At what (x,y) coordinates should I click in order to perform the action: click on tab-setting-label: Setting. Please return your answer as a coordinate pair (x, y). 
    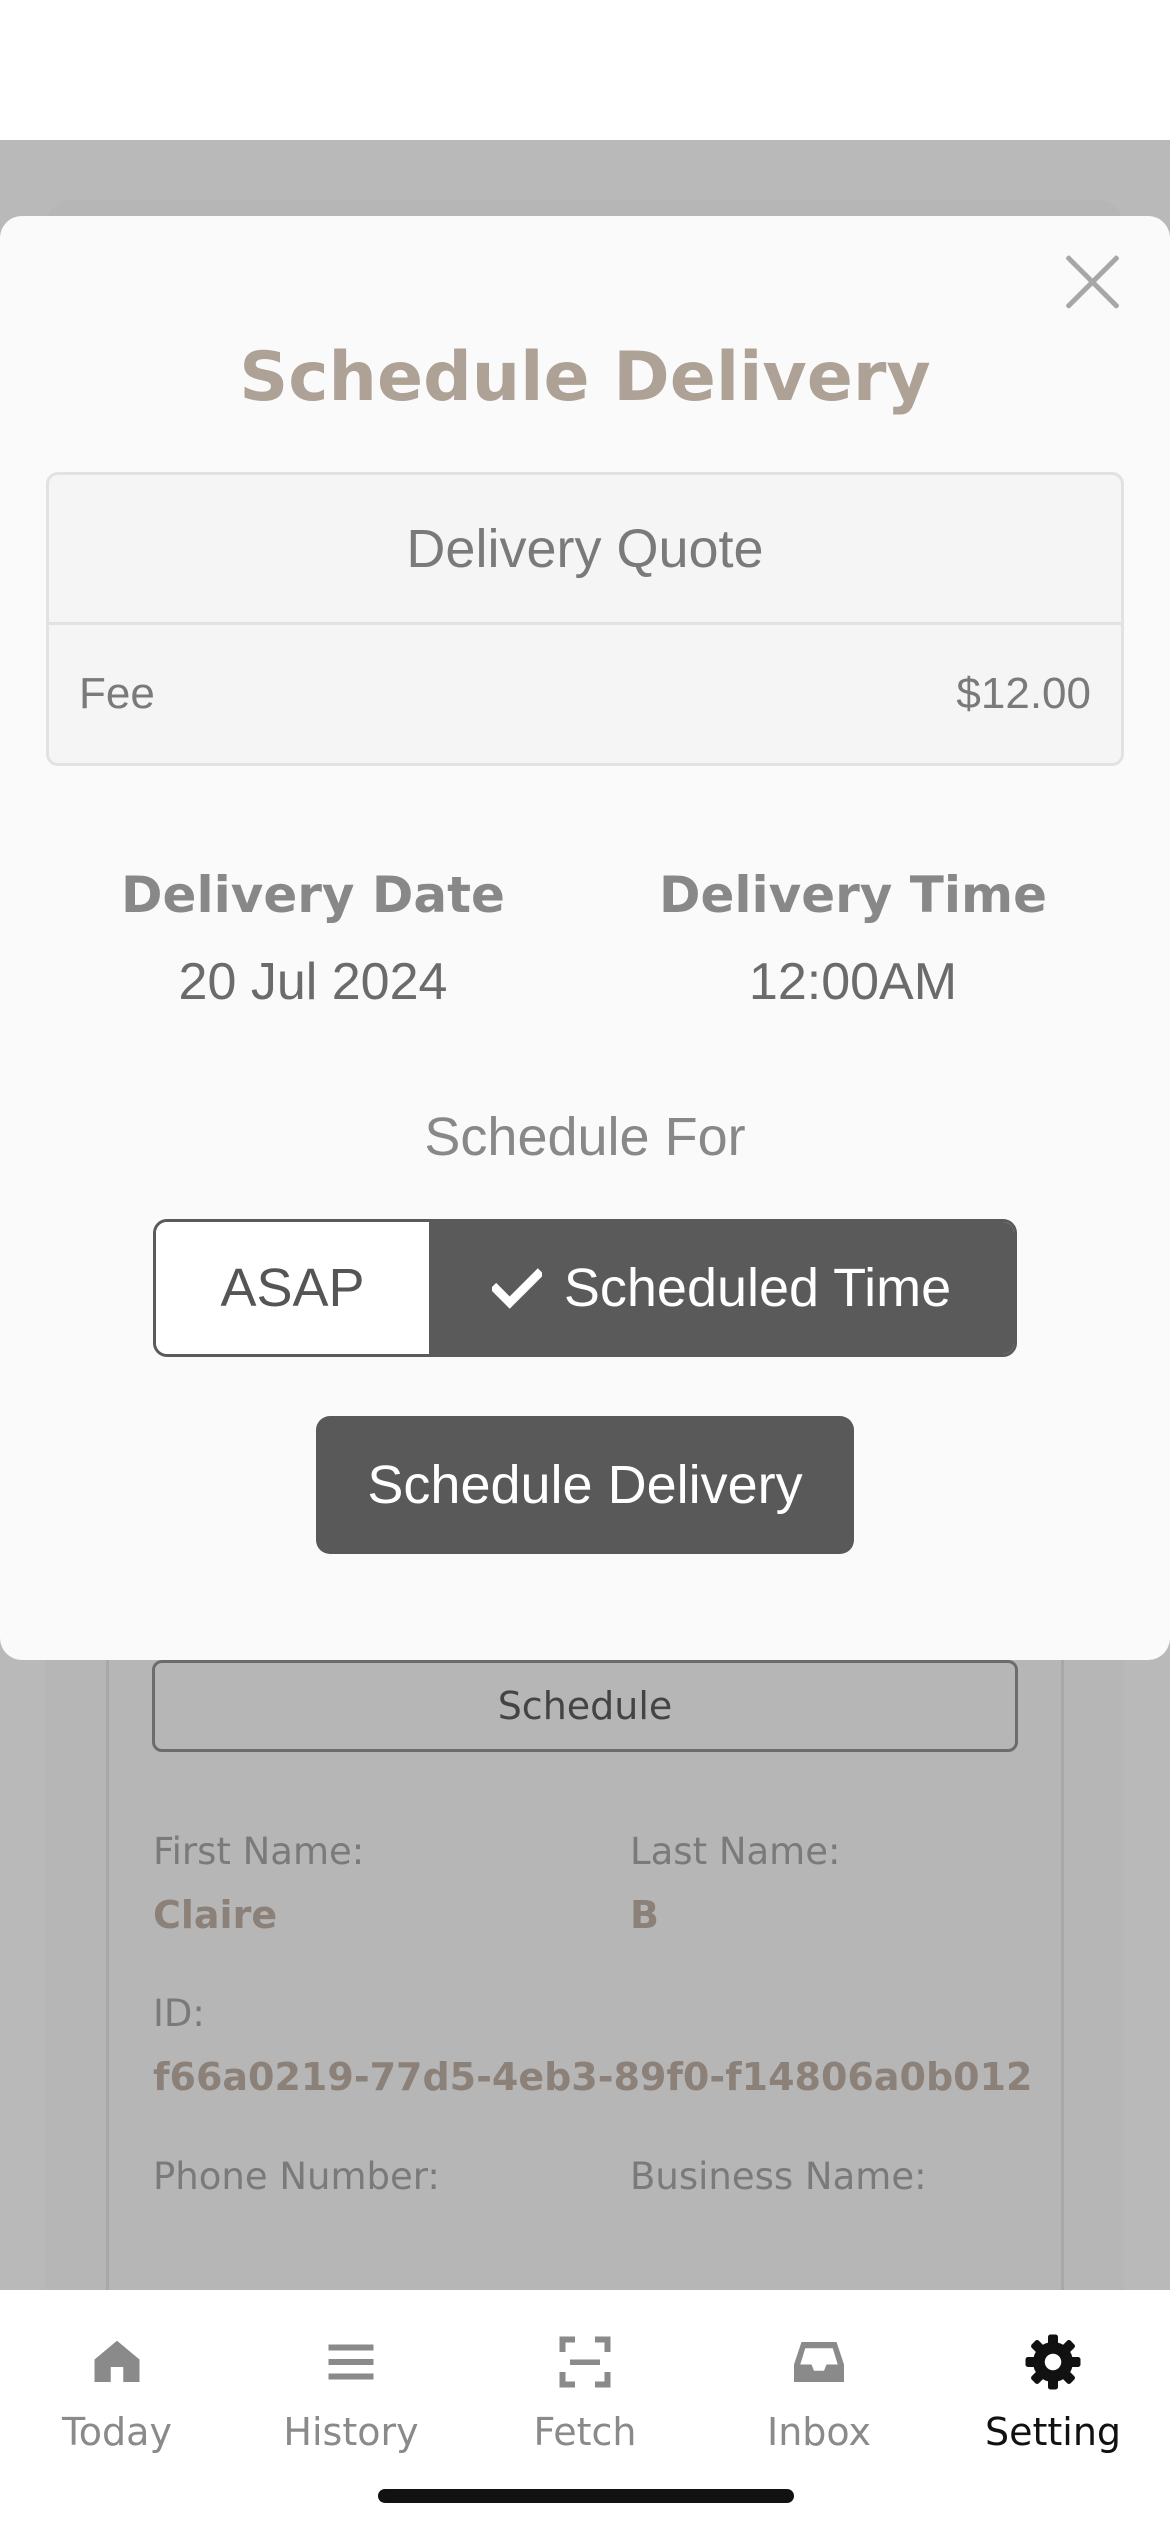
    Looking at the image, I should click on (1053, 2432).